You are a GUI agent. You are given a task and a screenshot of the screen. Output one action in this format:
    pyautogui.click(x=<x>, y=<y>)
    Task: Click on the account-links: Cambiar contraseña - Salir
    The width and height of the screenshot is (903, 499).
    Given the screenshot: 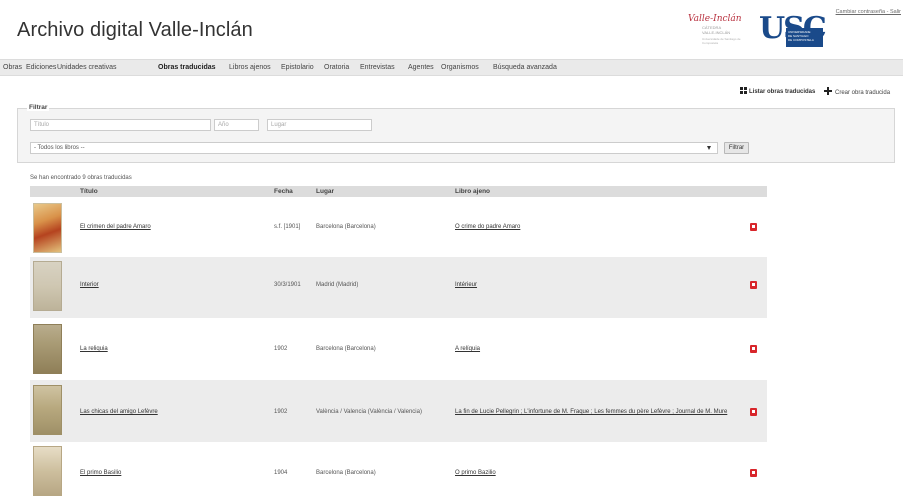 What is the action you would take?
    pyautogui.click(x=868, y=12)
    